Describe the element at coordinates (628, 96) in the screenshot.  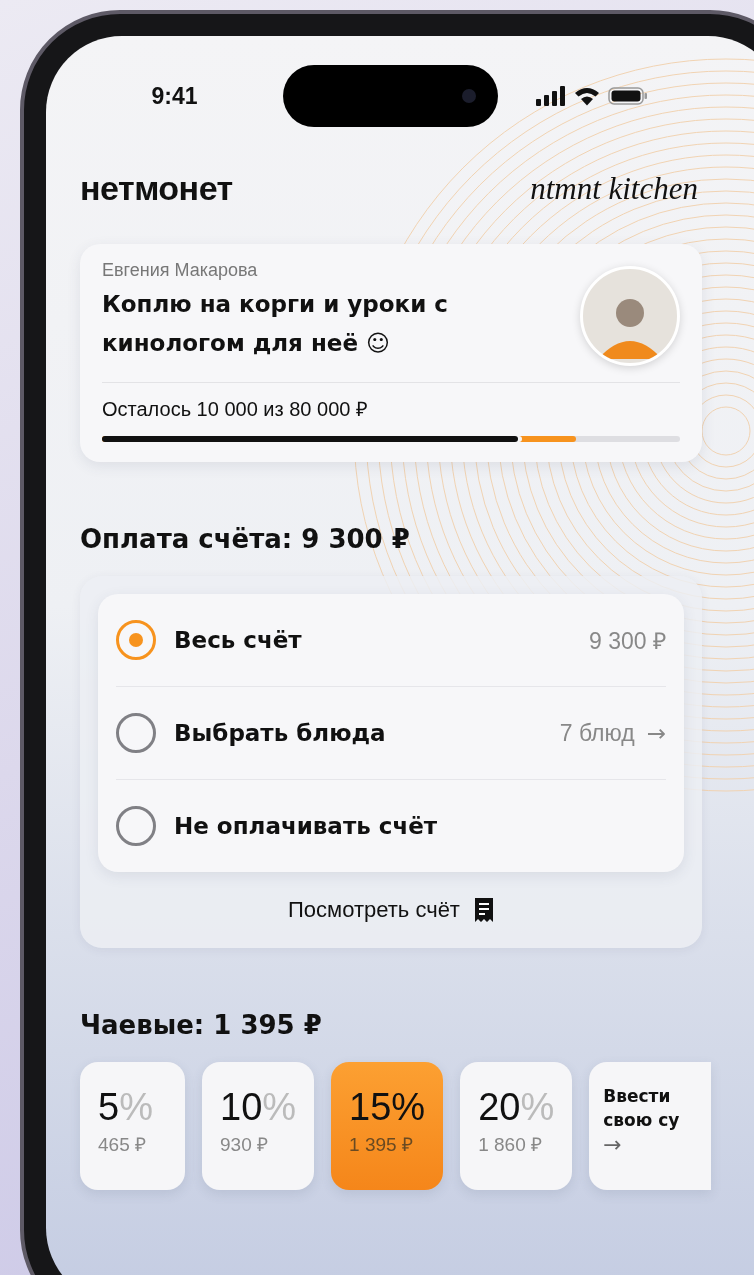
I see `battery-icon` at that location.